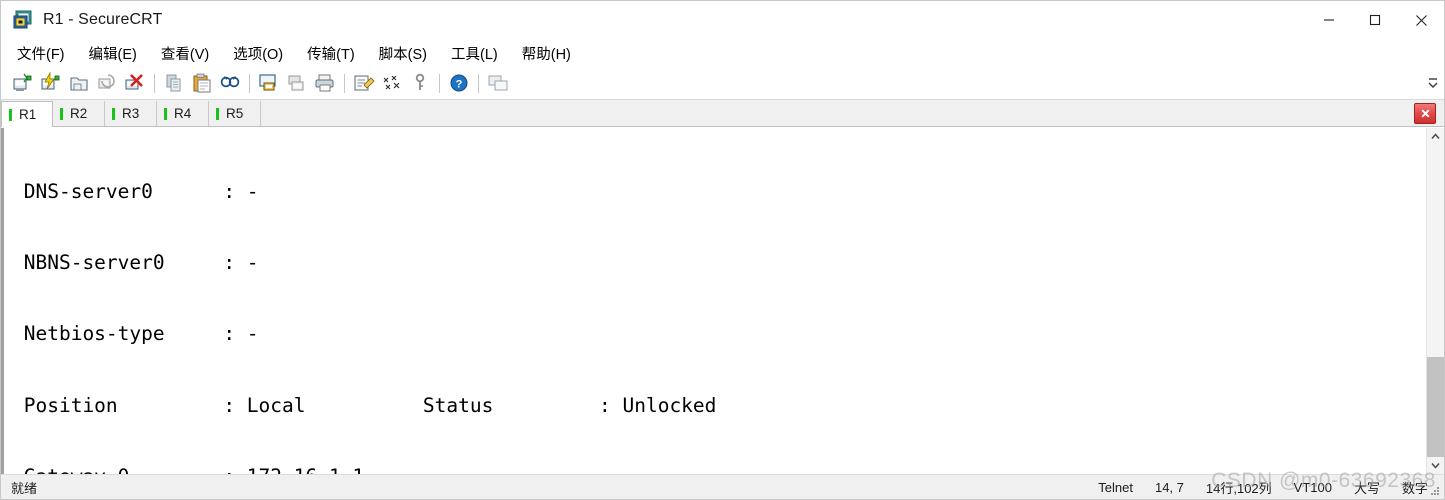 This screenshot has height=500, width=1445. What do you see at coordinates (1169, 487) in the screenshot?
I see `status-cursor-position: 14, 7` at bounding box center [1169, 487].